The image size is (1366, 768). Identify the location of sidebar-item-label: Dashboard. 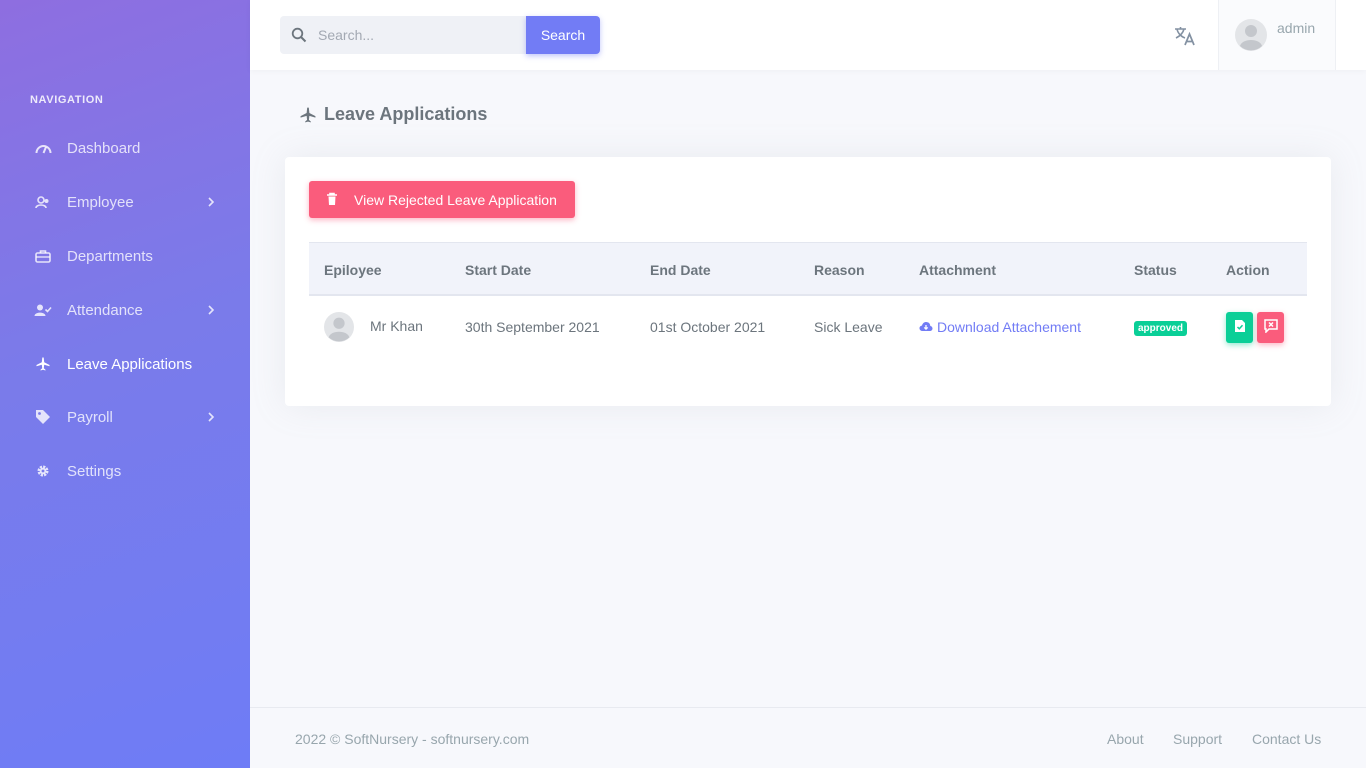
(104, 148).